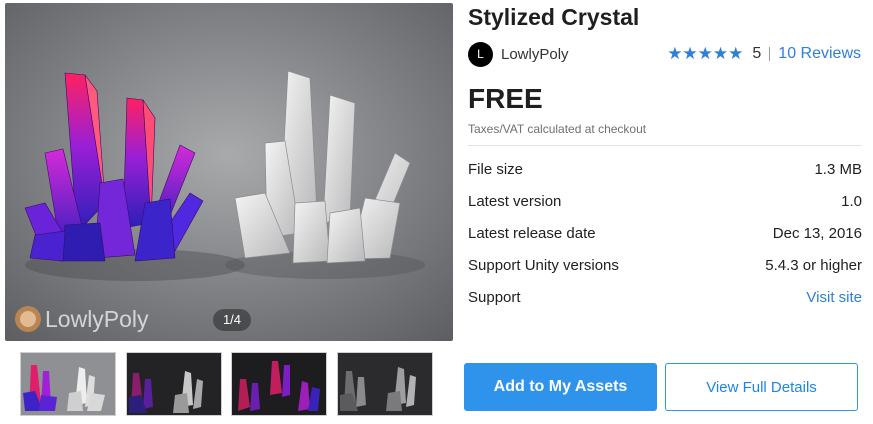 This screenshot has height=424, width=873. What do you see at coordinates (560, 387) in the screenshot?
I see `add-to-my-assets-button: Add to My Assets` at bounding box center [560, 387].